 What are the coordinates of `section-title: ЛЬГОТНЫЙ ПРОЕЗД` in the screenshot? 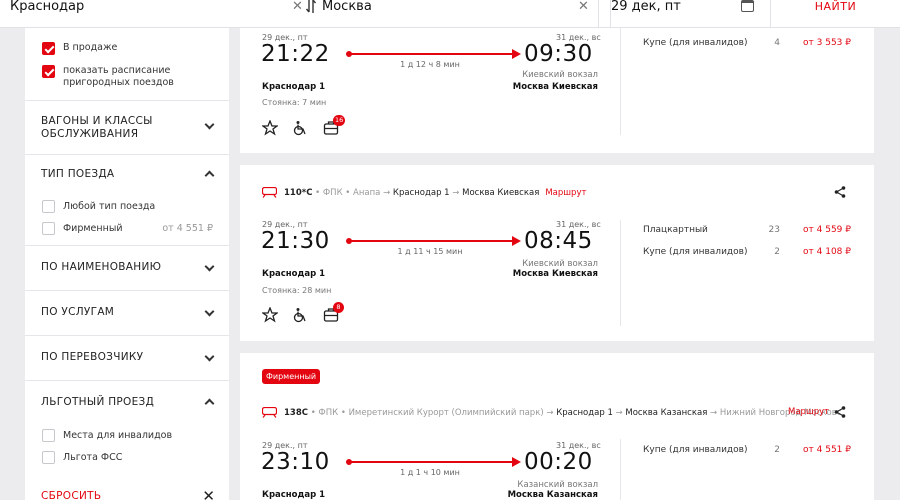 It's located at (98, 402).